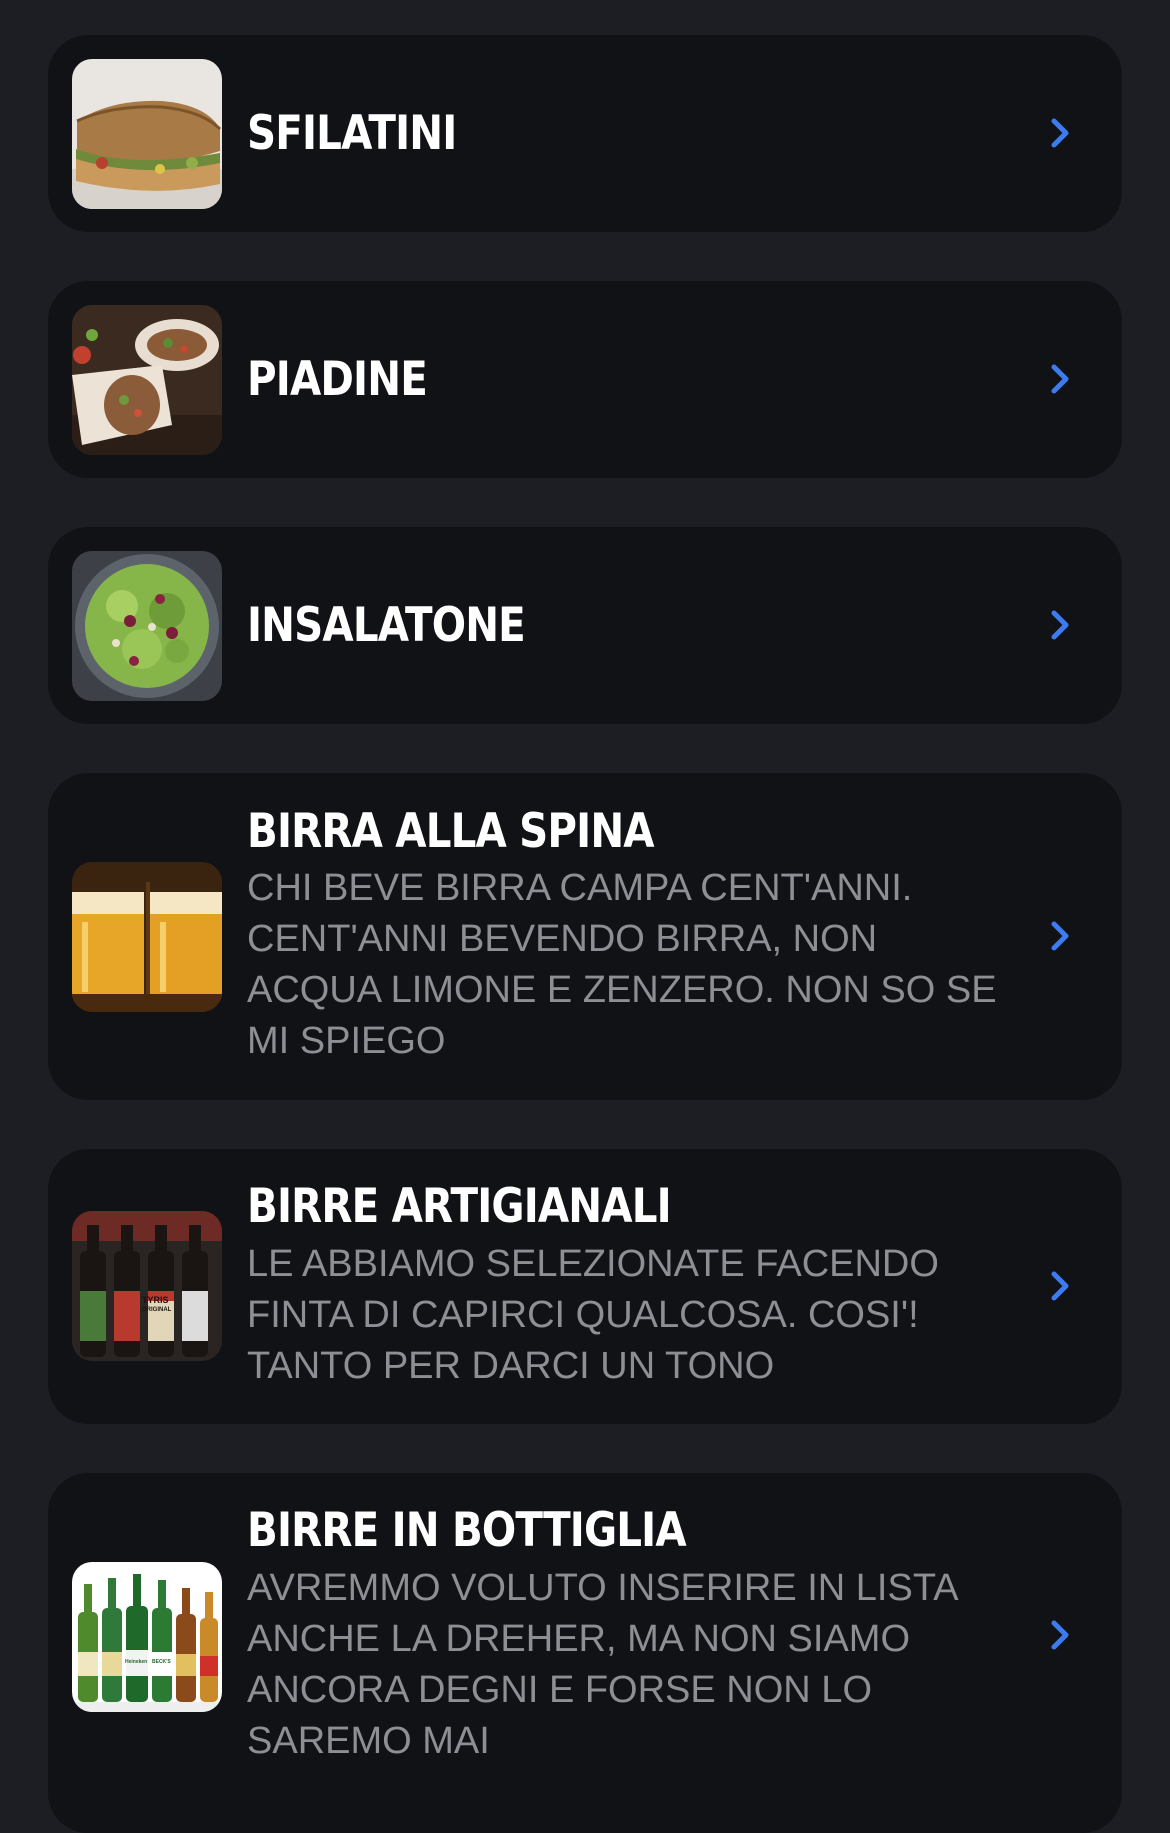  I want to click on category-card-insalatone: INSALATONE, so click(585, 625).